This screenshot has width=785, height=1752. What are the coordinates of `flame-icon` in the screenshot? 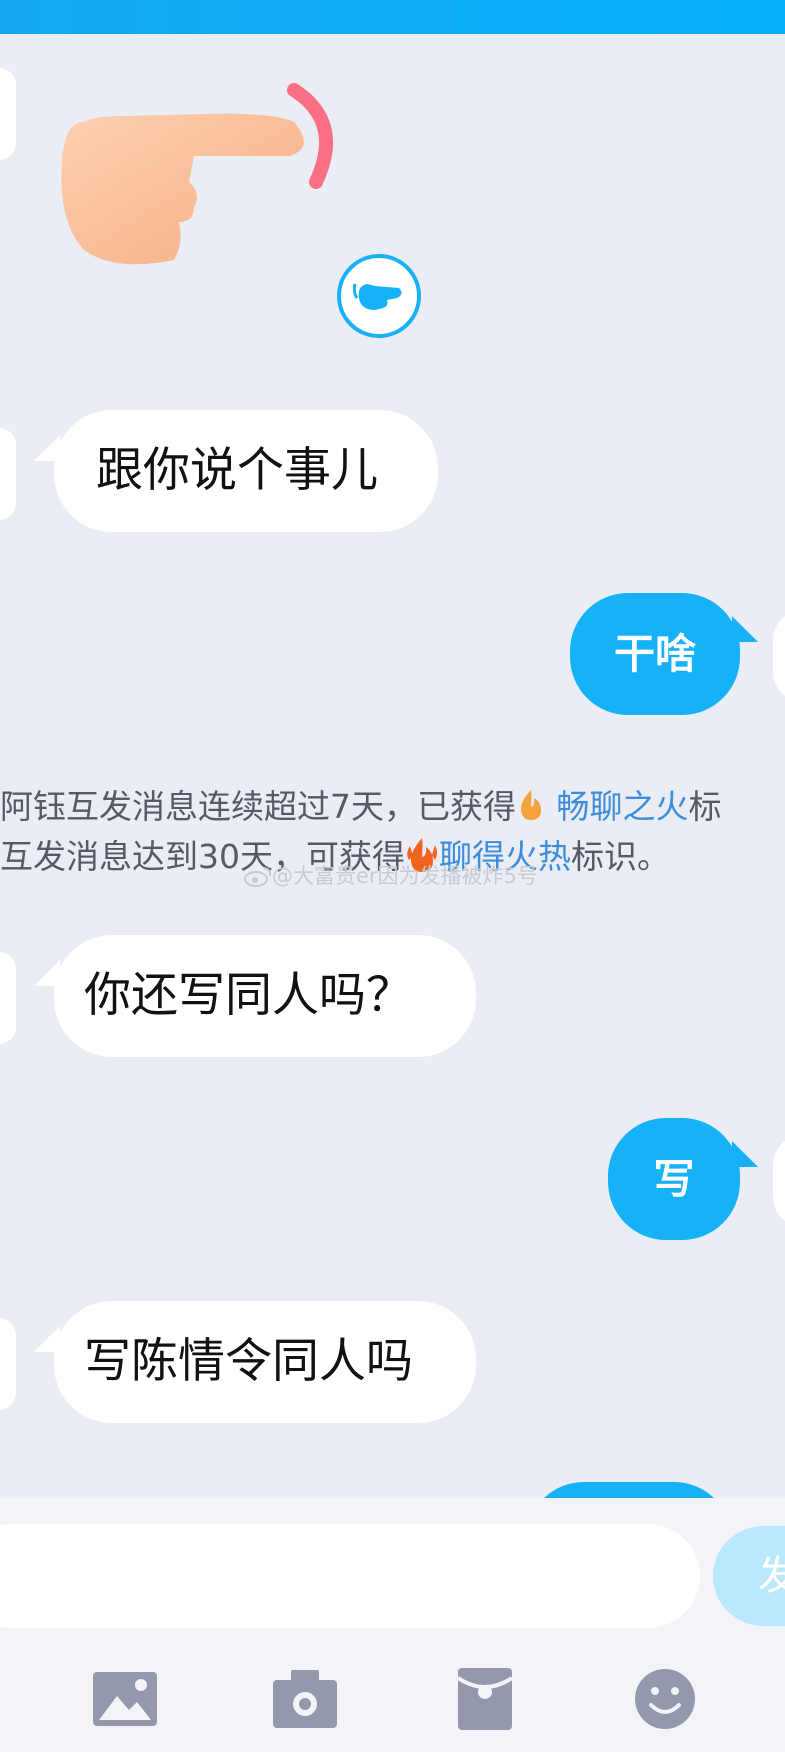 It's located at (531, 809).